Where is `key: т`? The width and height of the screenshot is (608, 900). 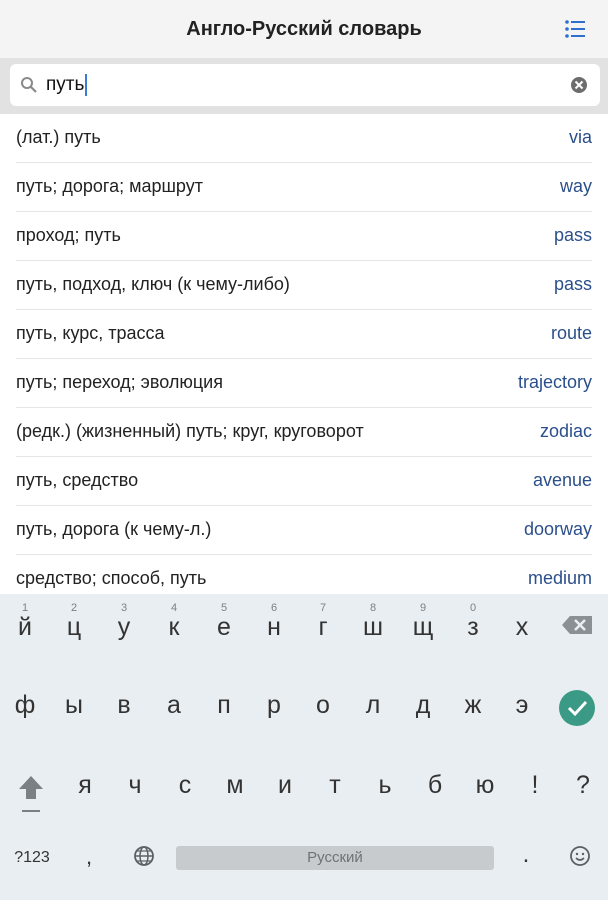 key: т is located at coordinates (335, 792).